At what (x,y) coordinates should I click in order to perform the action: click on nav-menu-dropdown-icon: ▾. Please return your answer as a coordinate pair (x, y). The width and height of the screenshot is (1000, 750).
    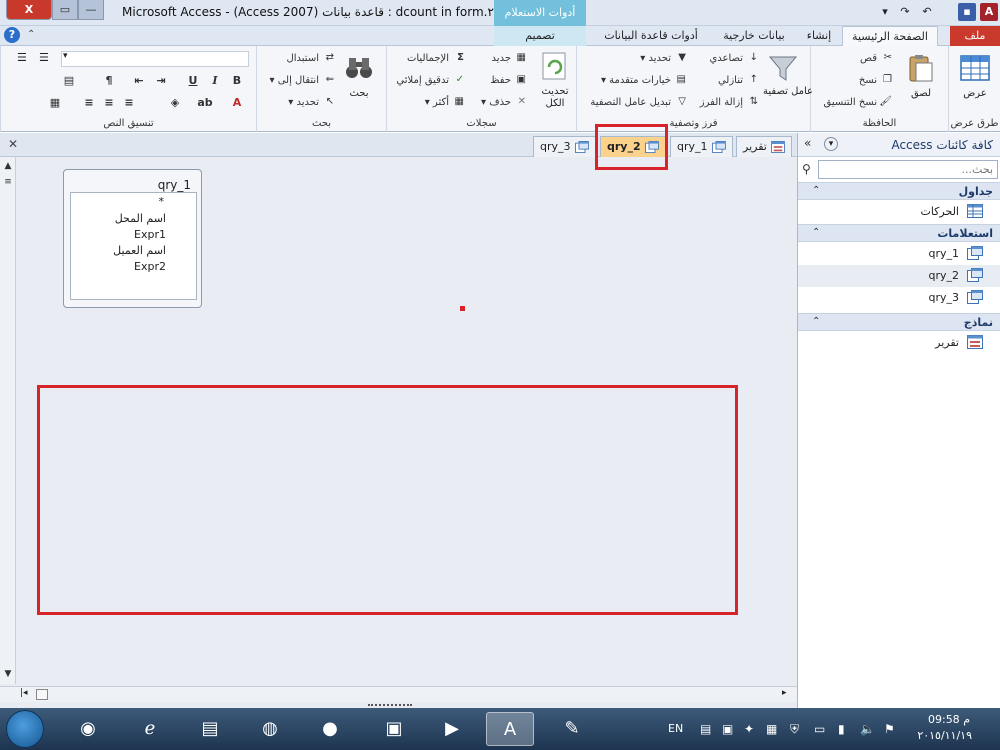
    Looking at the image, I should click on (831, 144).